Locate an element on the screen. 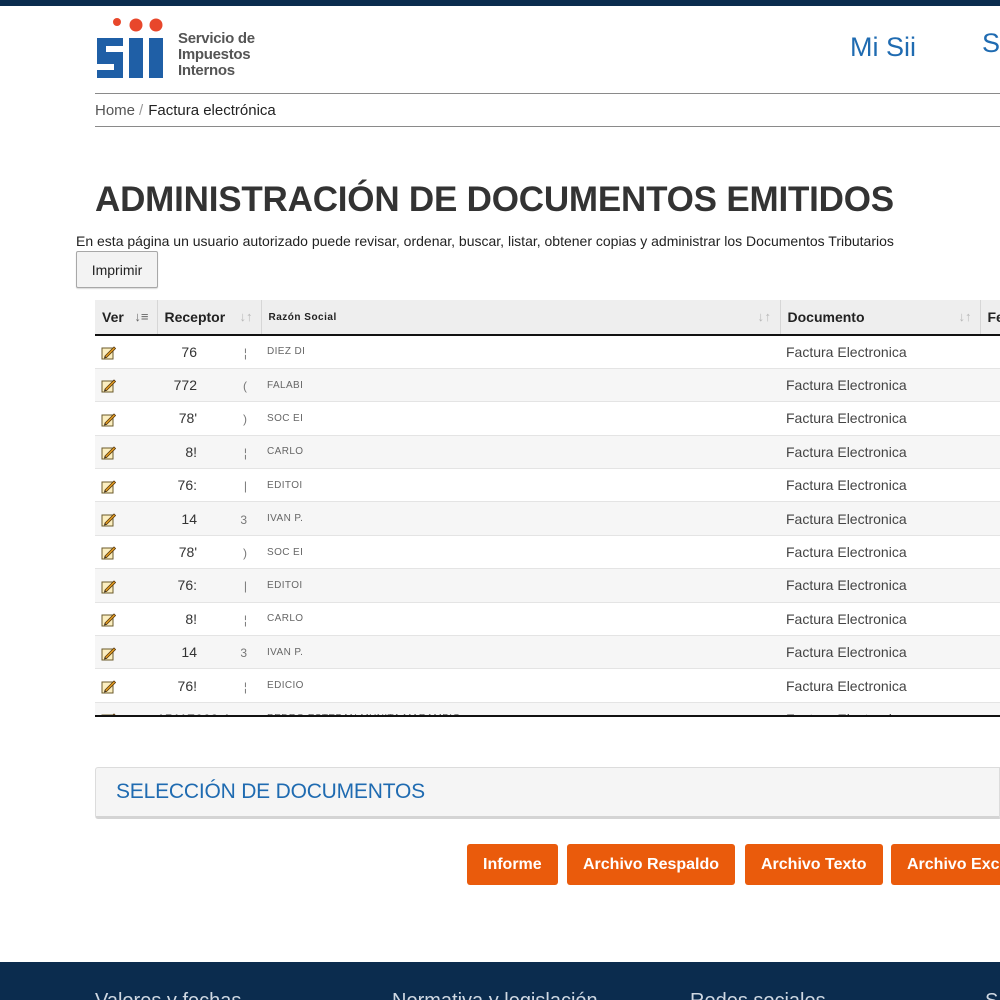 The height and width of the screenshot is (1000, 1000). breadcrumb-current: Factura electrónica is located at coordinates (212, 110).